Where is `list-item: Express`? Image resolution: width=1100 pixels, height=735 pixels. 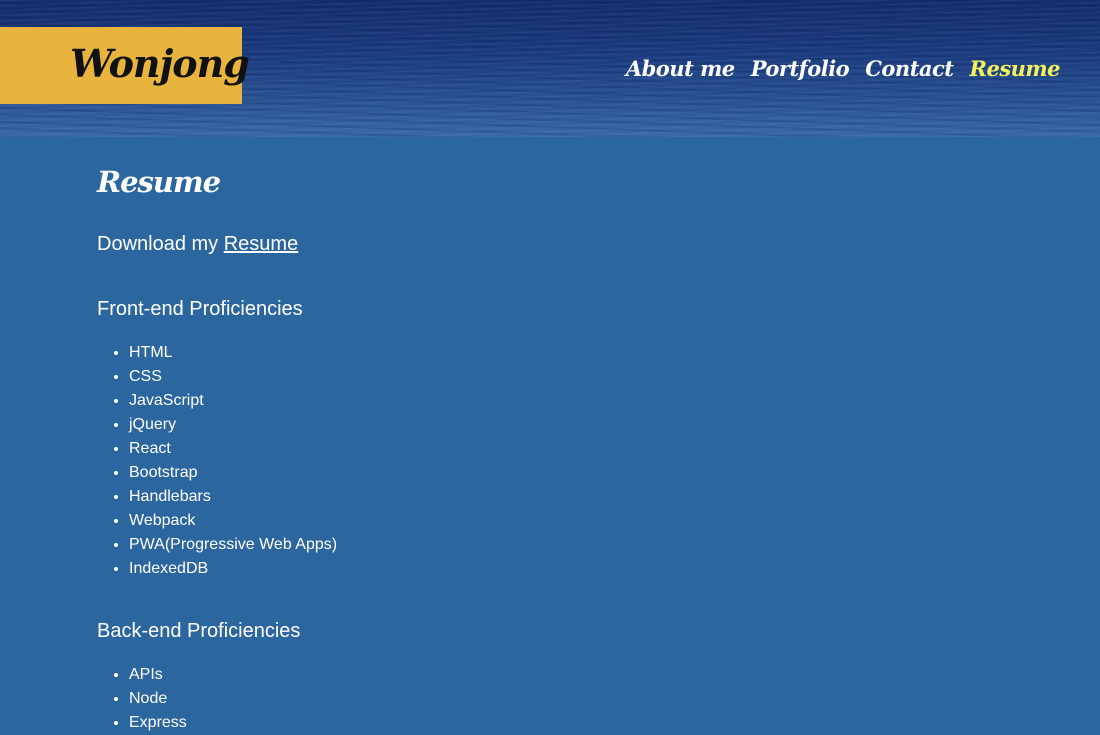 list-item: Express is located at coordinates (563, 723).